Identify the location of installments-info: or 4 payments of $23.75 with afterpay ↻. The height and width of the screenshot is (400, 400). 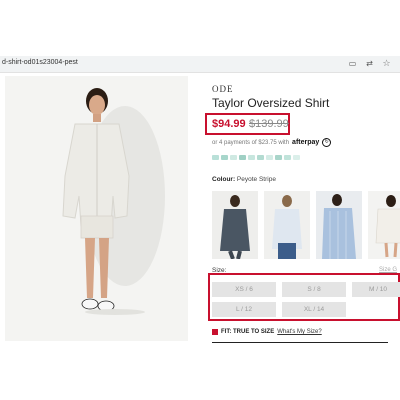
(272, 142).